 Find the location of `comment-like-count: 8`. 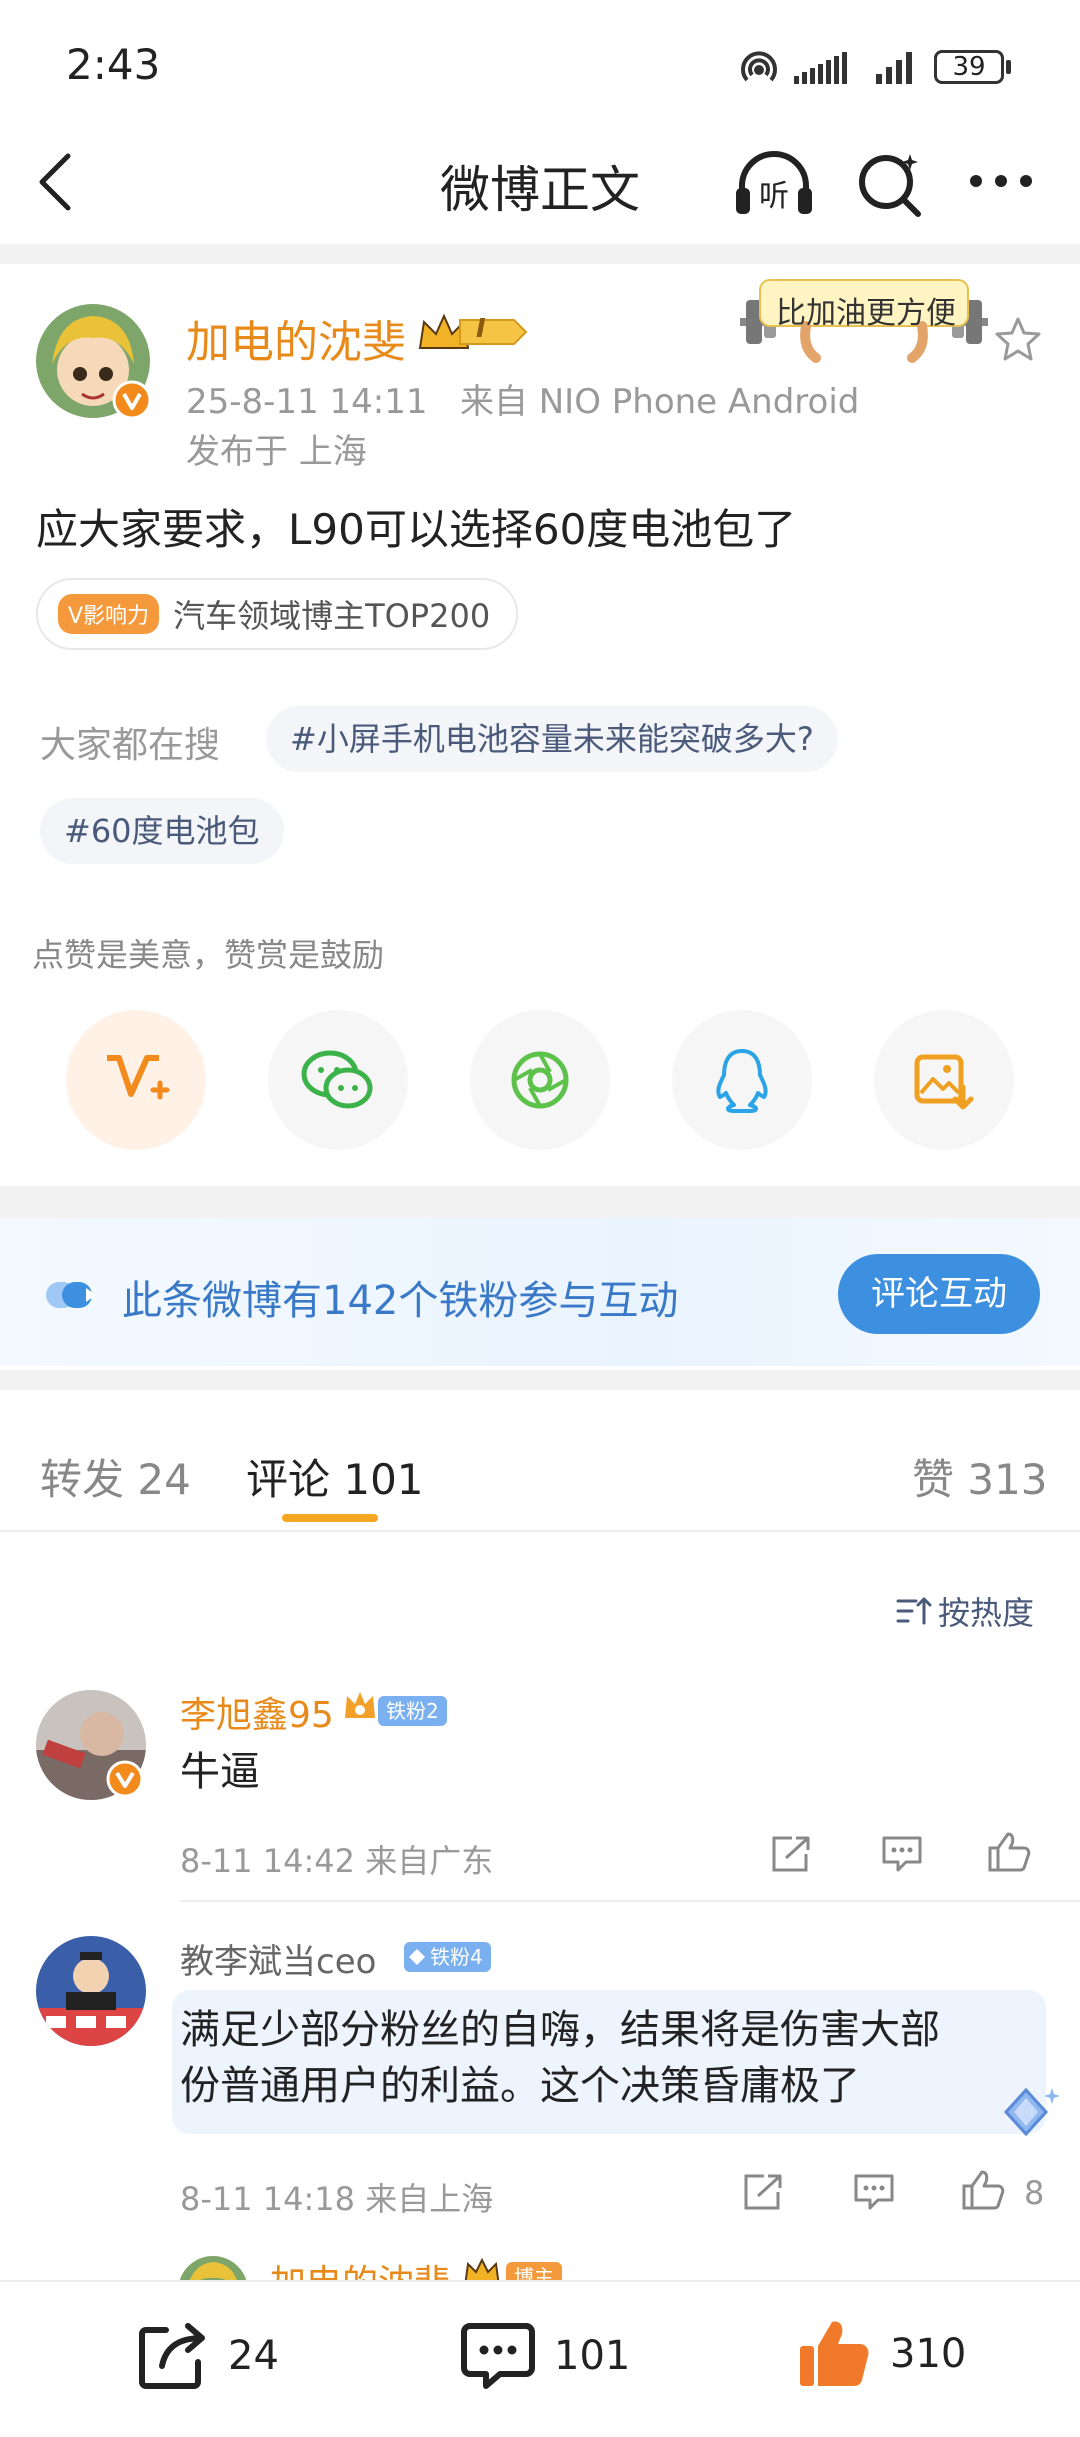

comment-like-count: 8 is located at coordinates (1034, 2193).